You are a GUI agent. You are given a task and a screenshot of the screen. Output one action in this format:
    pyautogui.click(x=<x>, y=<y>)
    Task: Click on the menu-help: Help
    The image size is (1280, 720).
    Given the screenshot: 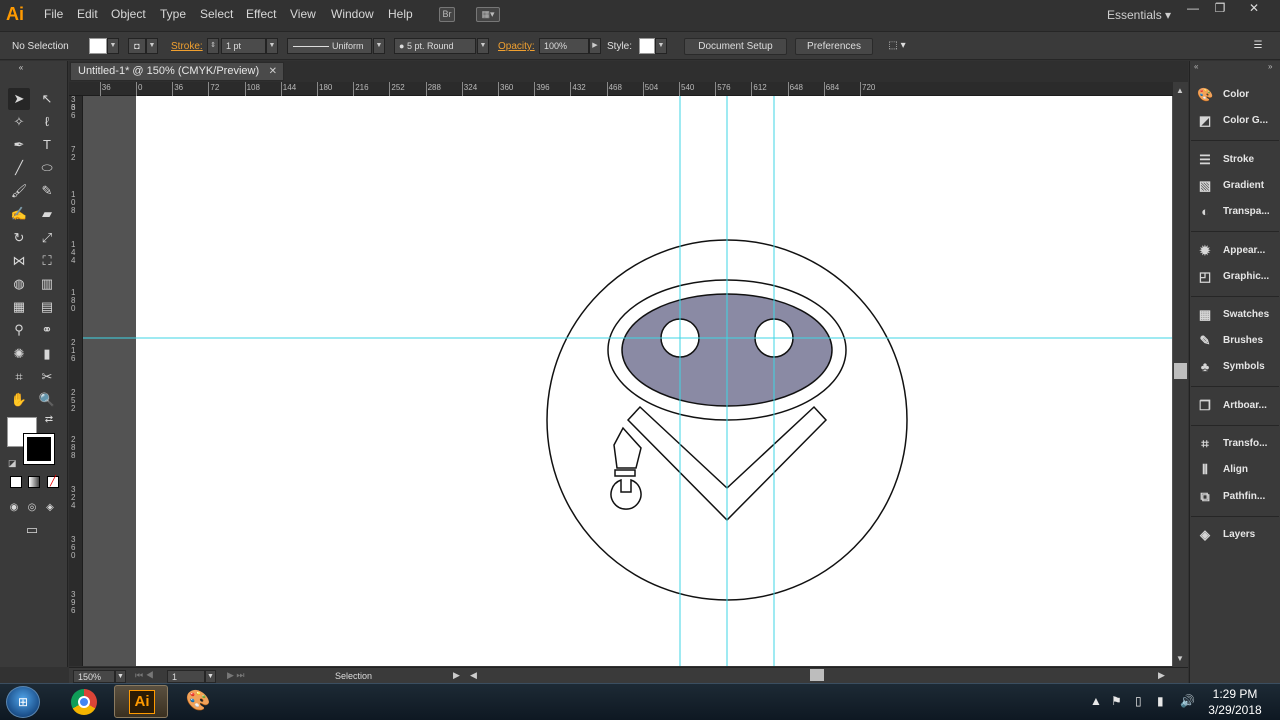 What is the action you would take?
    pyautogui.click(x=400, y=14)
    